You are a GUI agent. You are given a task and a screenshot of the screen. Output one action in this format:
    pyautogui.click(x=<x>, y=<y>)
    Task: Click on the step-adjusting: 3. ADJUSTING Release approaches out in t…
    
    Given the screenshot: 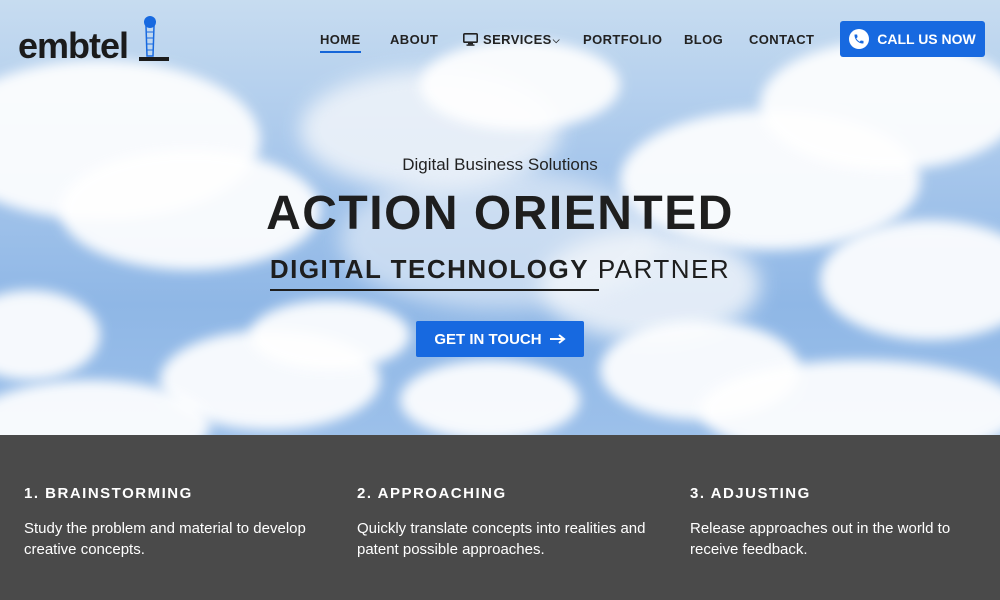 What is the action you would take?
    pyautogui.click(x=835, y=522)
    